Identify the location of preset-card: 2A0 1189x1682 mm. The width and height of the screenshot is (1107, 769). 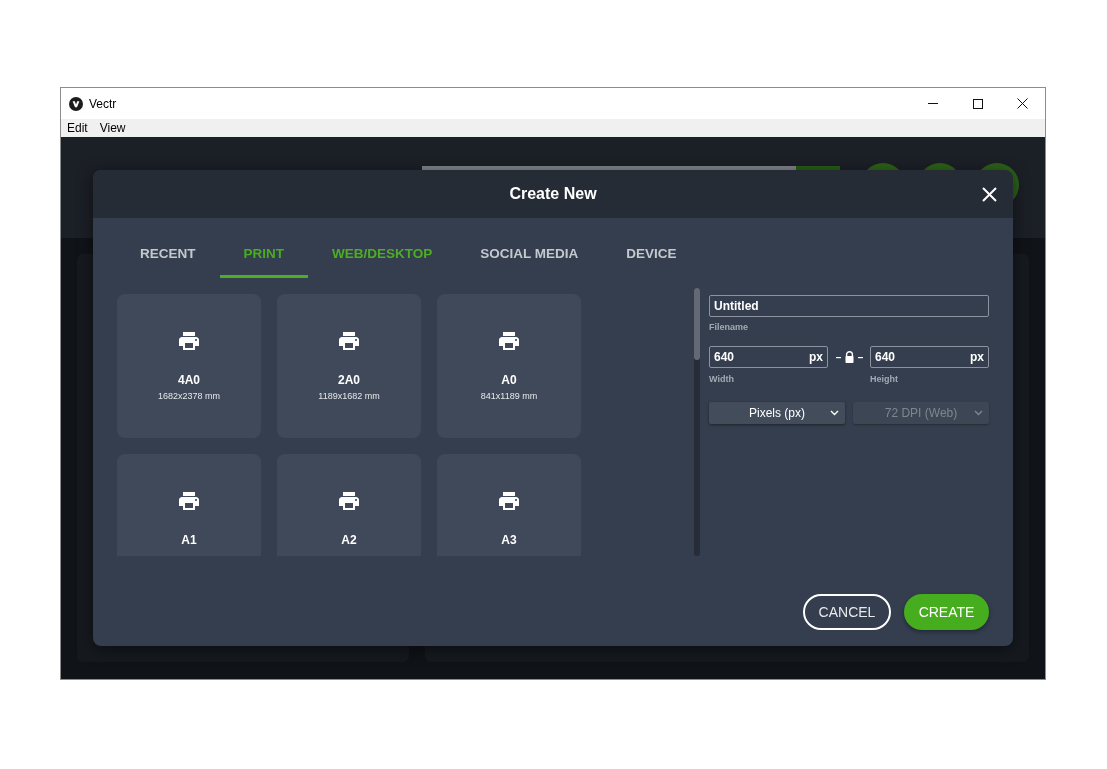
(349, 366).